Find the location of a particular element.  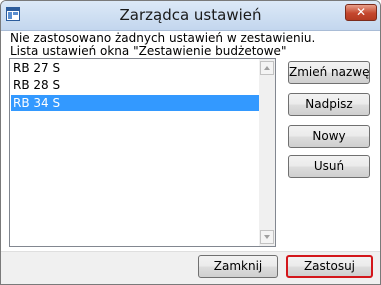

list-item-rb-27-s: RB 27 S is located at coordinates (135, 68).